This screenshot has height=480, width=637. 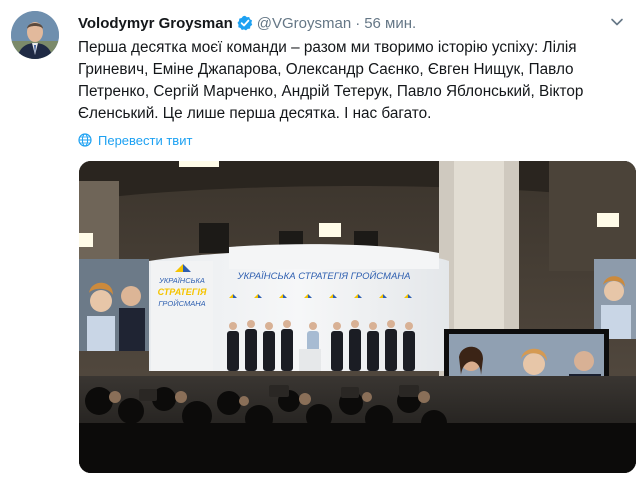 I want to click on tweet-timestamp: 56 мин., so click(x=390, y=23).